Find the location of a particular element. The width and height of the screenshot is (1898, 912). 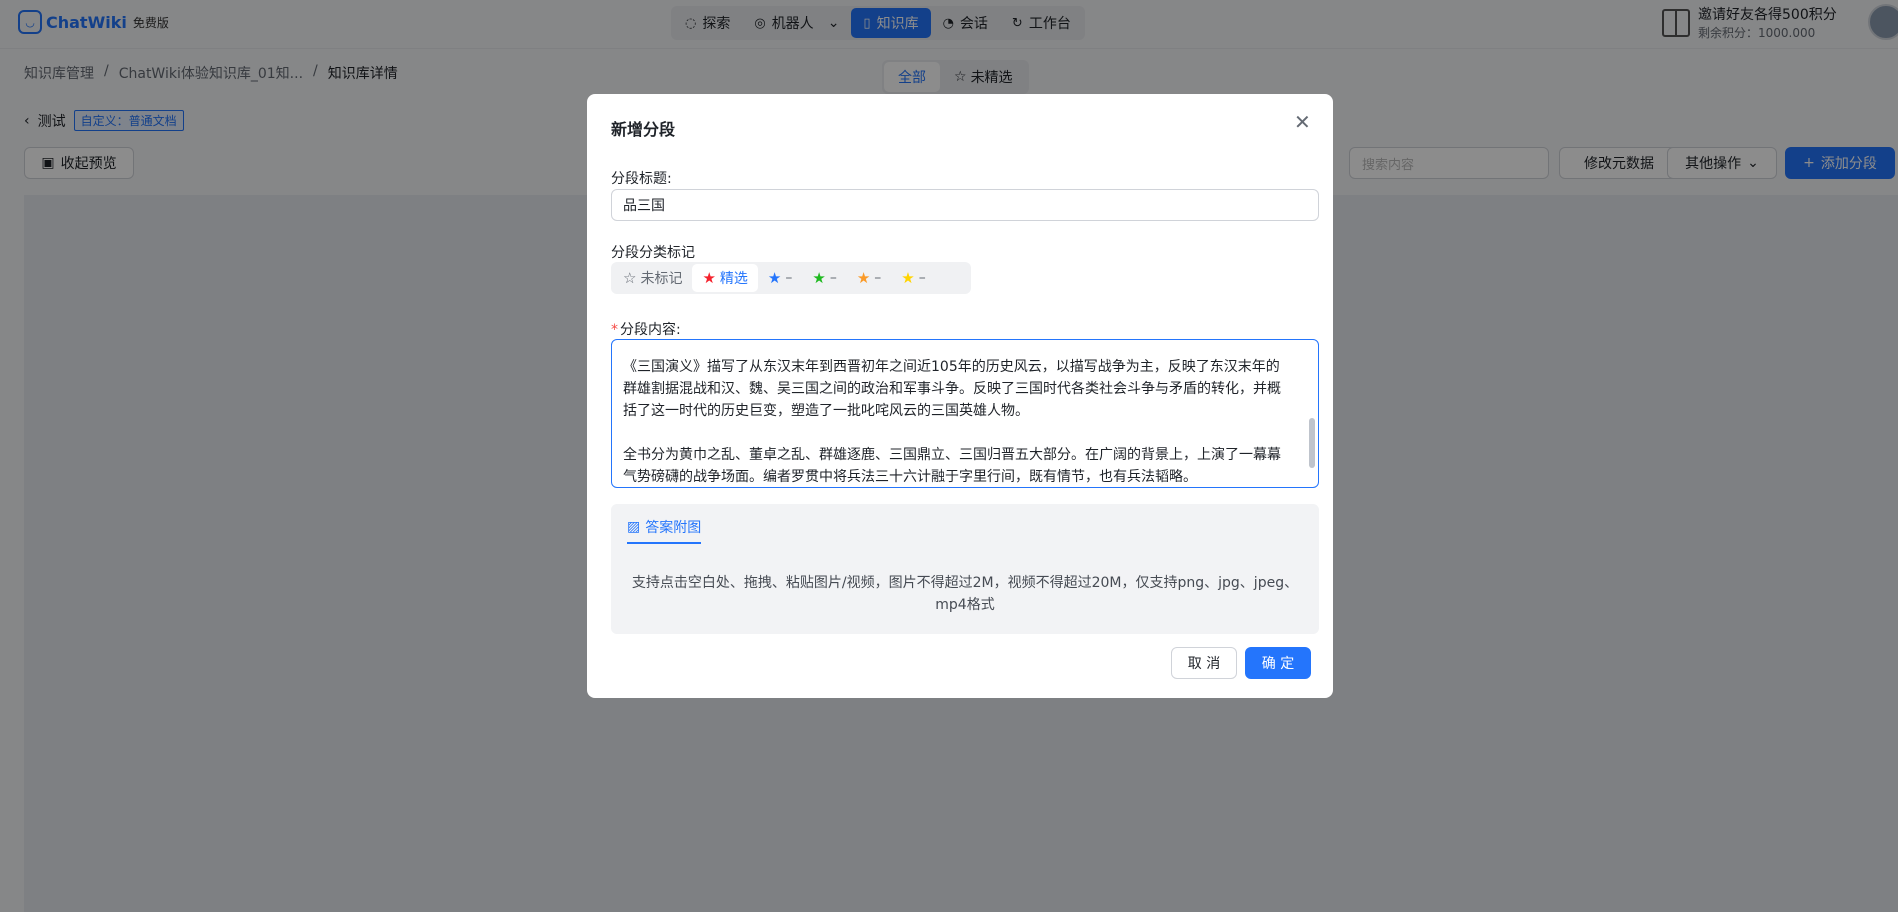

mark-green: ★ – is located at coordinates (824, 278).